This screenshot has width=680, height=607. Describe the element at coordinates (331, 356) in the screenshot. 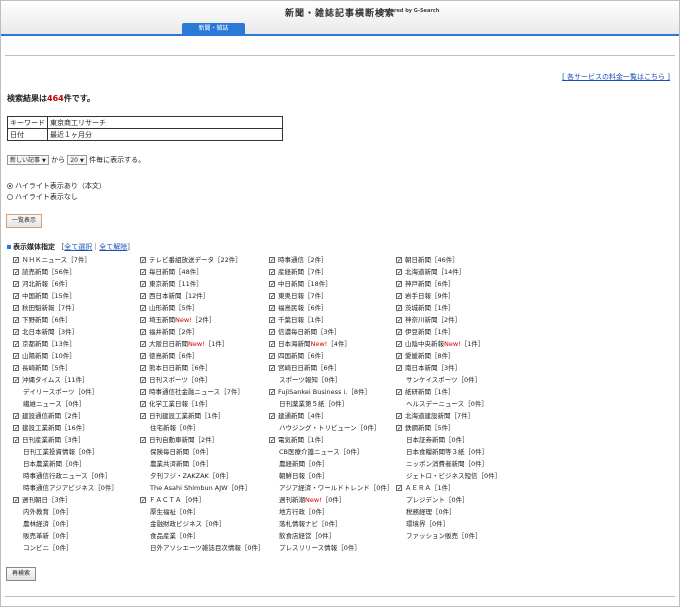

I see `media-item: 四国新聞［6件］` at that location.